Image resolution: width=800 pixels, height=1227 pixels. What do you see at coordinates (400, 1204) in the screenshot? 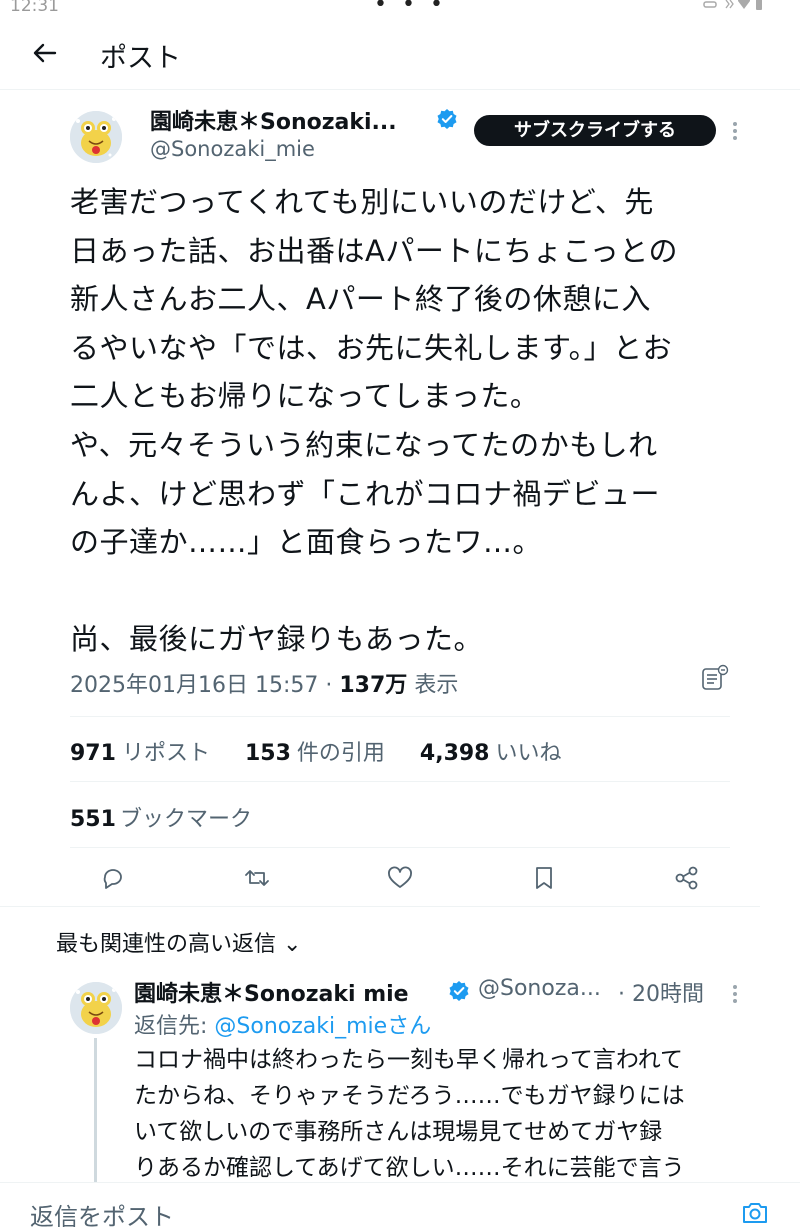
I see `reply-composer: 返信をポスト` at bounding box center [400, 1204].